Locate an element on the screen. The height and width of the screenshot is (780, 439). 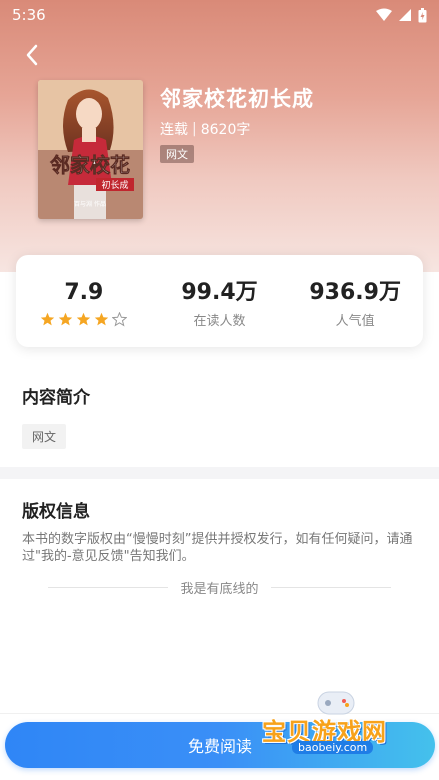
wifi-icon is located at coordinates (384, 14).